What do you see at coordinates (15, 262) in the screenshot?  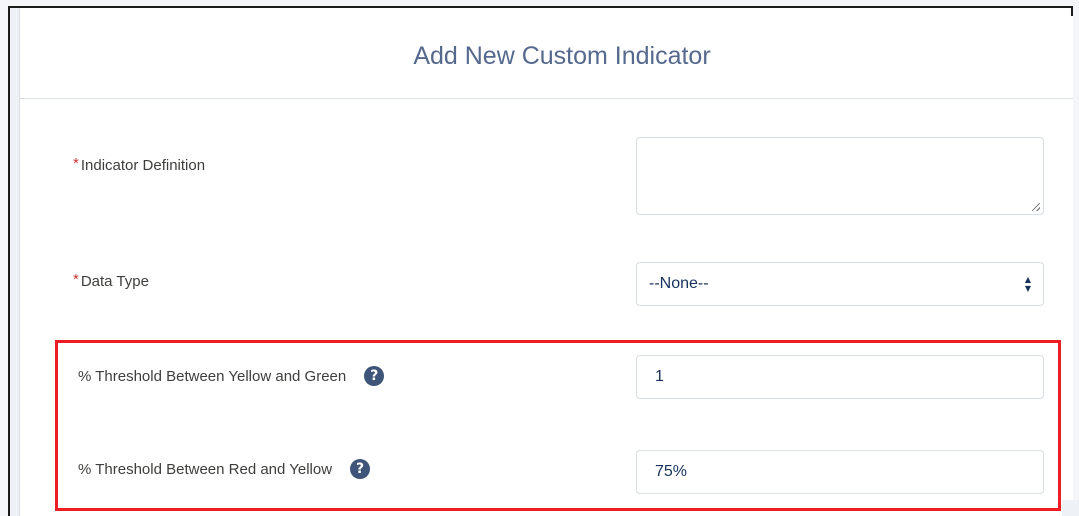 I see `left-edge-strip` at bounding box center [15, 262].